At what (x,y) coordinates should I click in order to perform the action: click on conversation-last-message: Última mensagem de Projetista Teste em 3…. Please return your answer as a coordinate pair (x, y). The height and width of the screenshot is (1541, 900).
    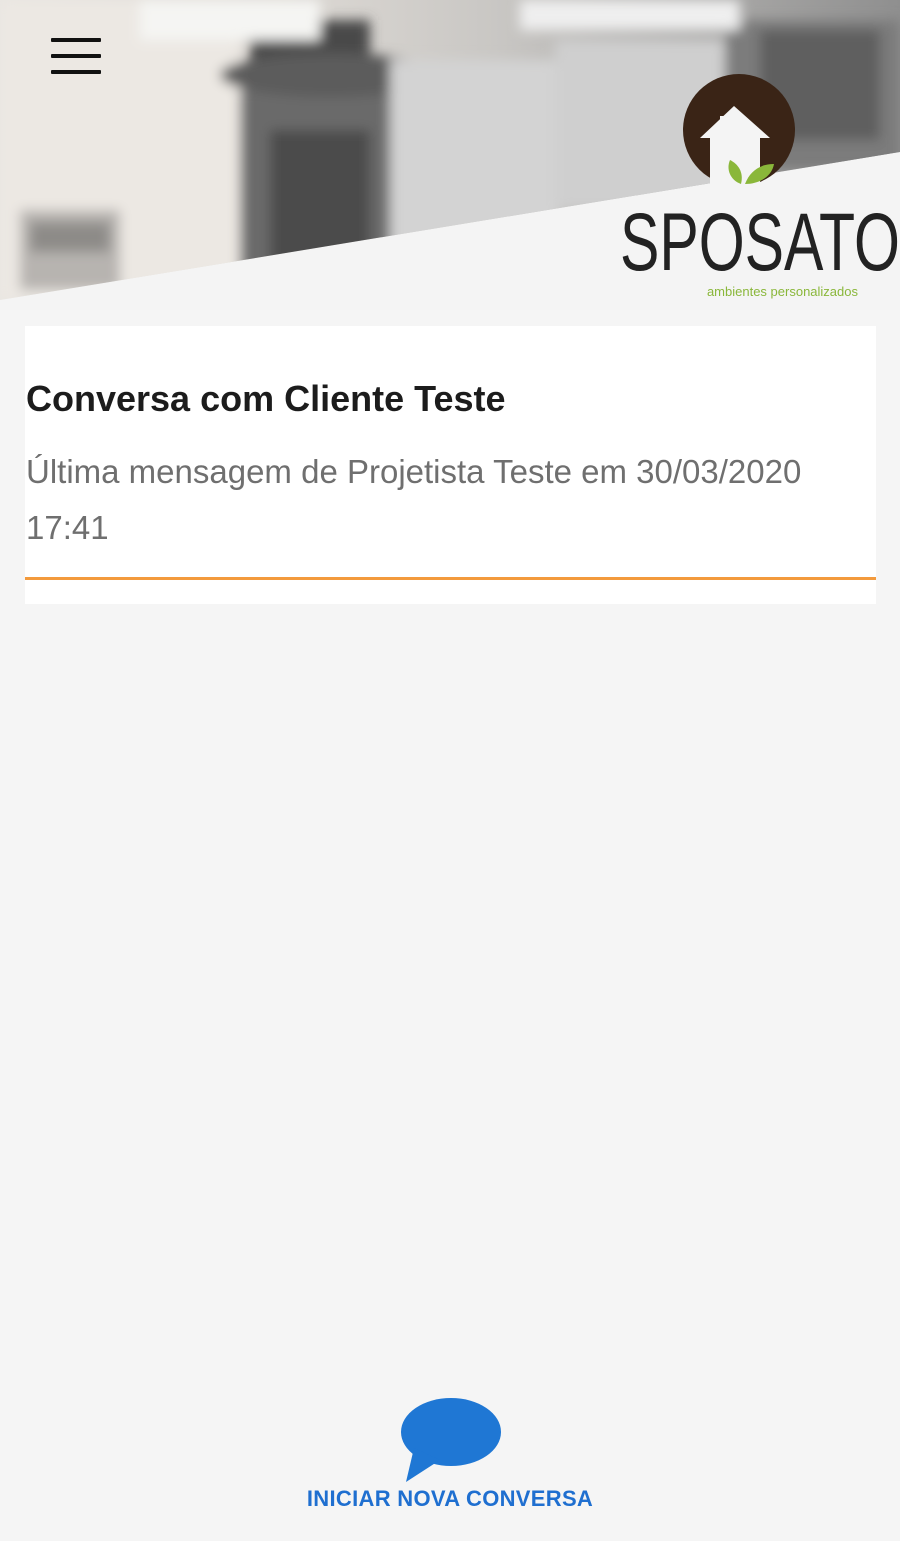
    Looking at the image, I should click on (414, 499).